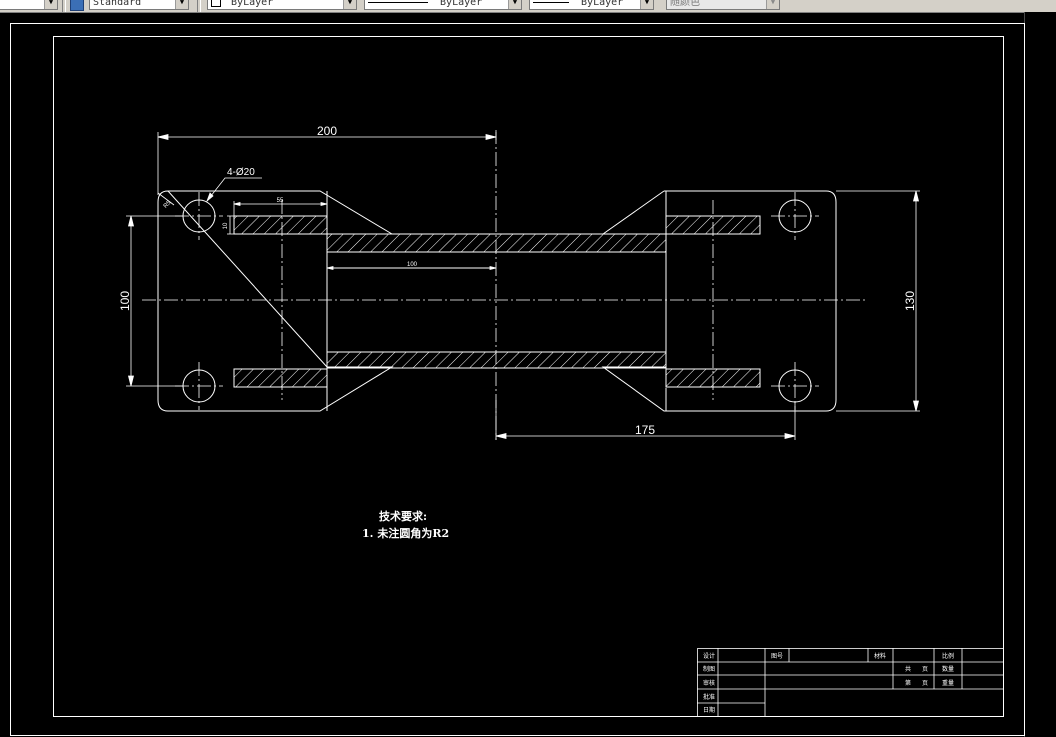  Describe the element at coordinates (925, 683) in the screenshot. I see `tb-sheet-unit-2: 页` at that location.